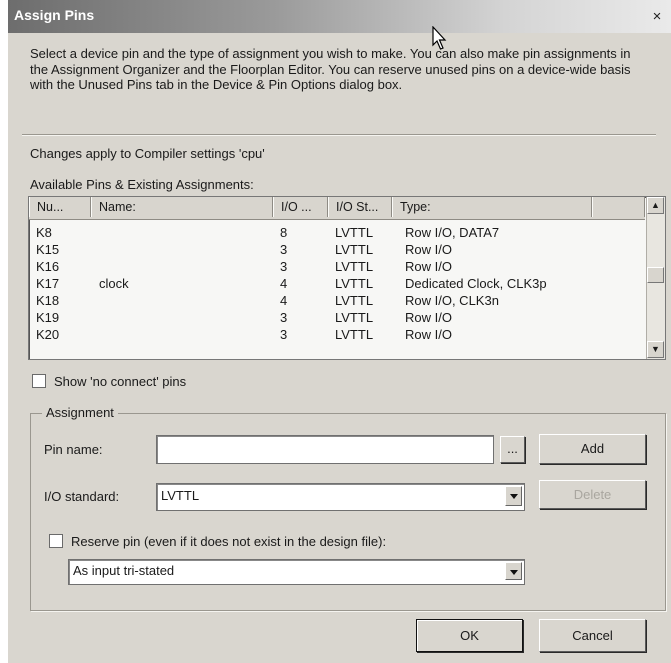  Describe the element at coordinates (592, 494) in the screenshot. I see `delete-button: Delete` at that location.